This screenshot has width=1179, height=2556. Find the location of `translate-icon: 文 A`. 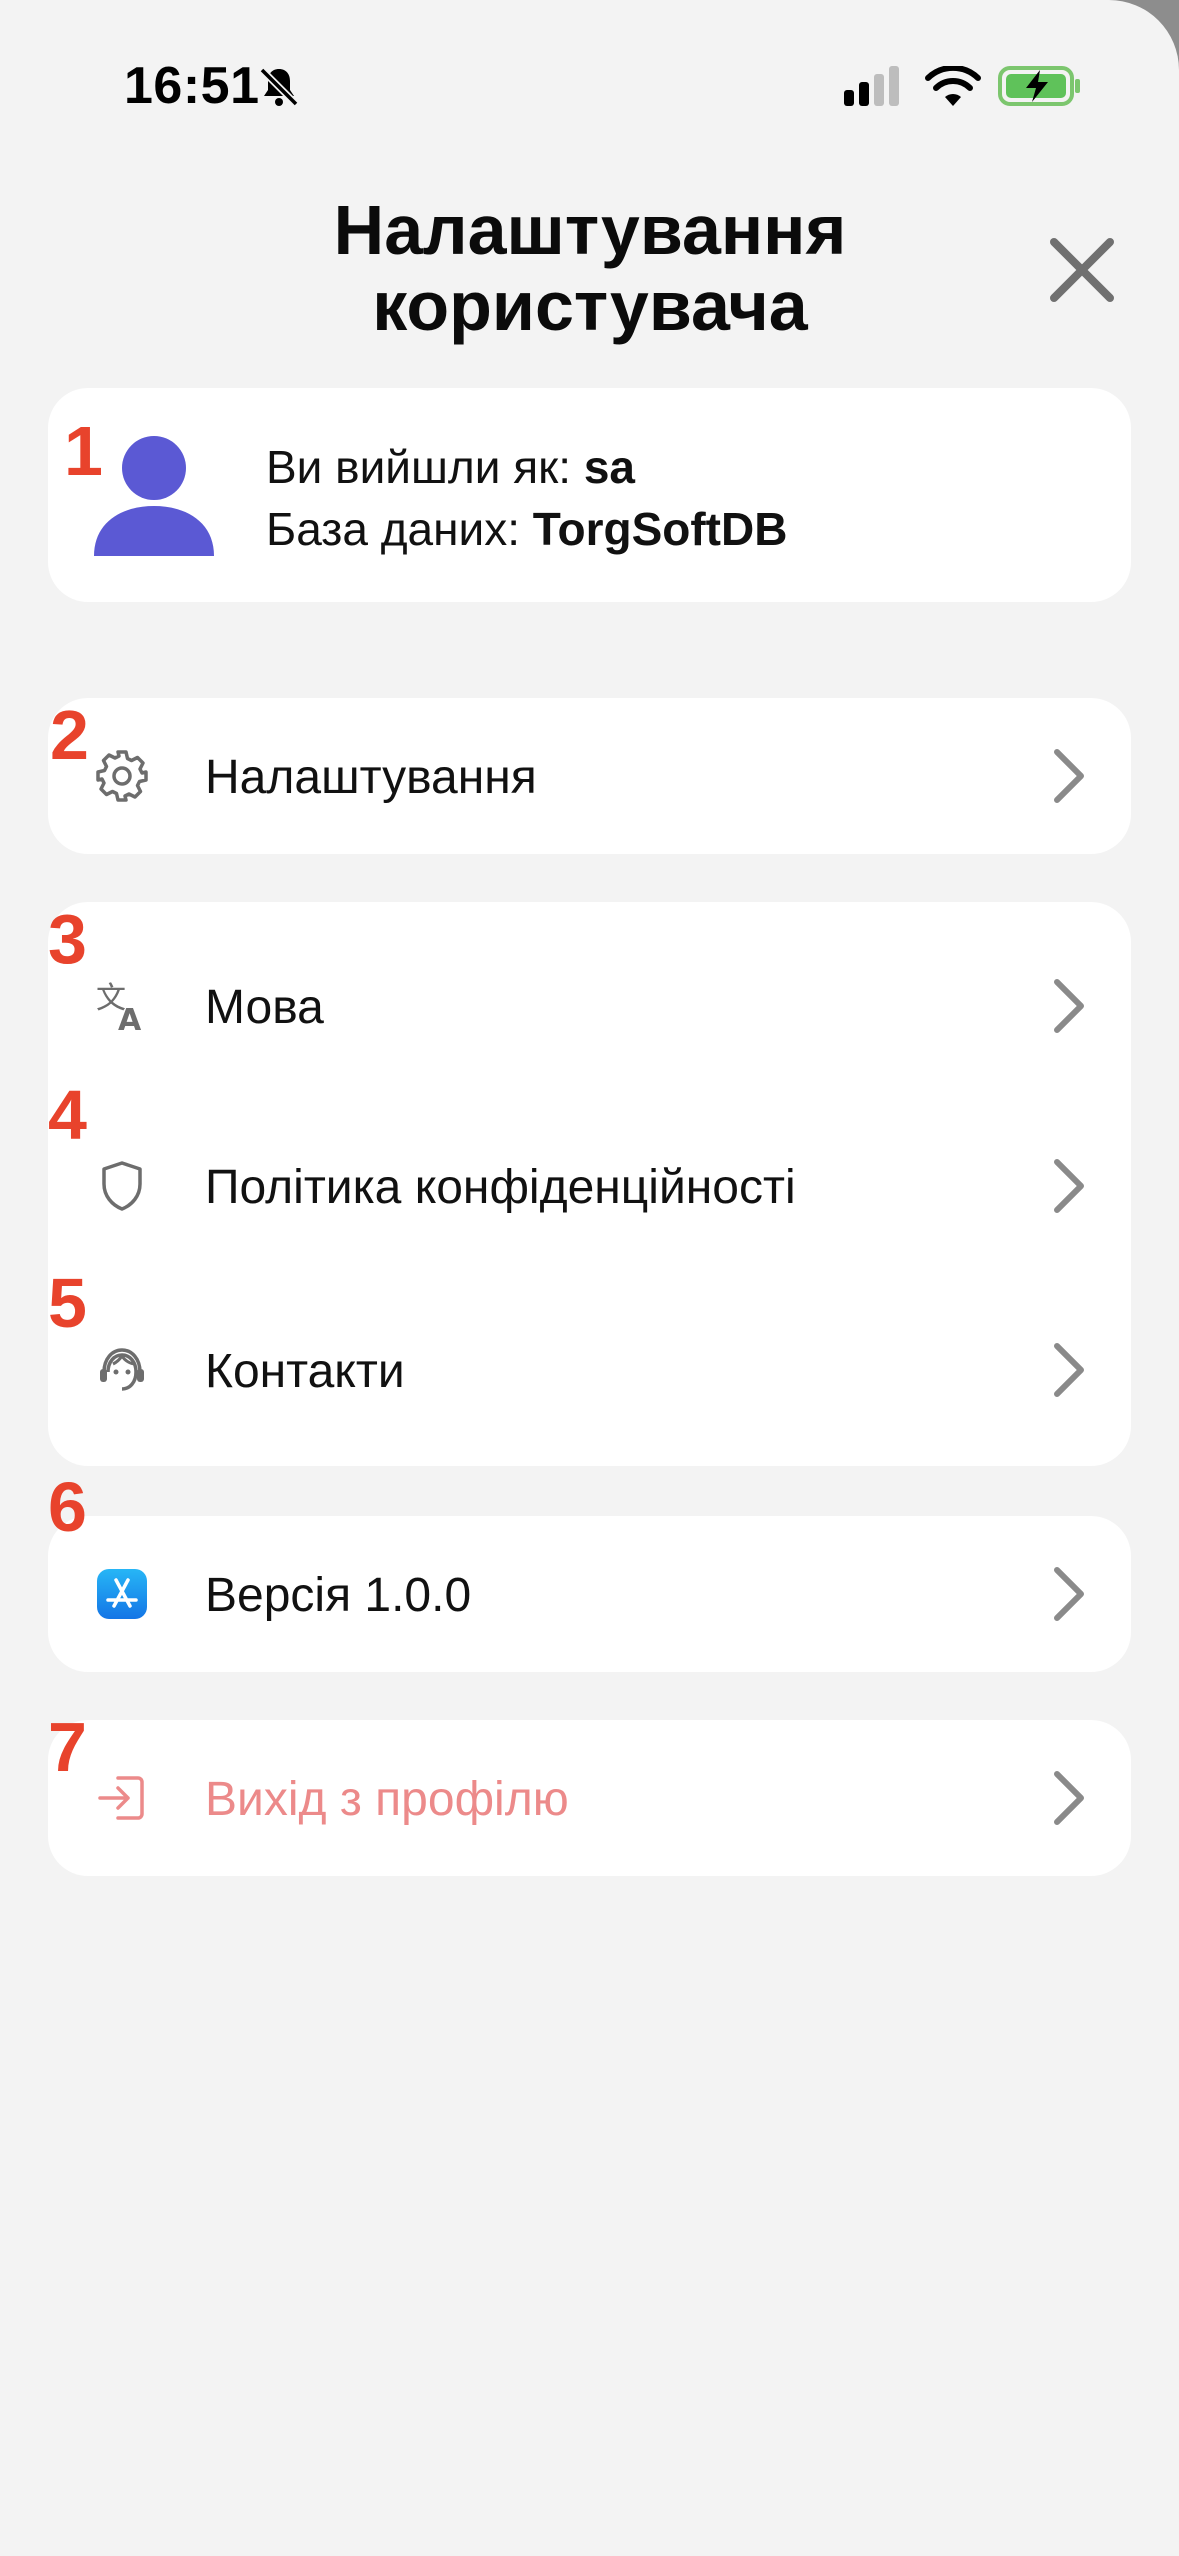

translate-icon: 文 A is located at coordinates (119, 1007).